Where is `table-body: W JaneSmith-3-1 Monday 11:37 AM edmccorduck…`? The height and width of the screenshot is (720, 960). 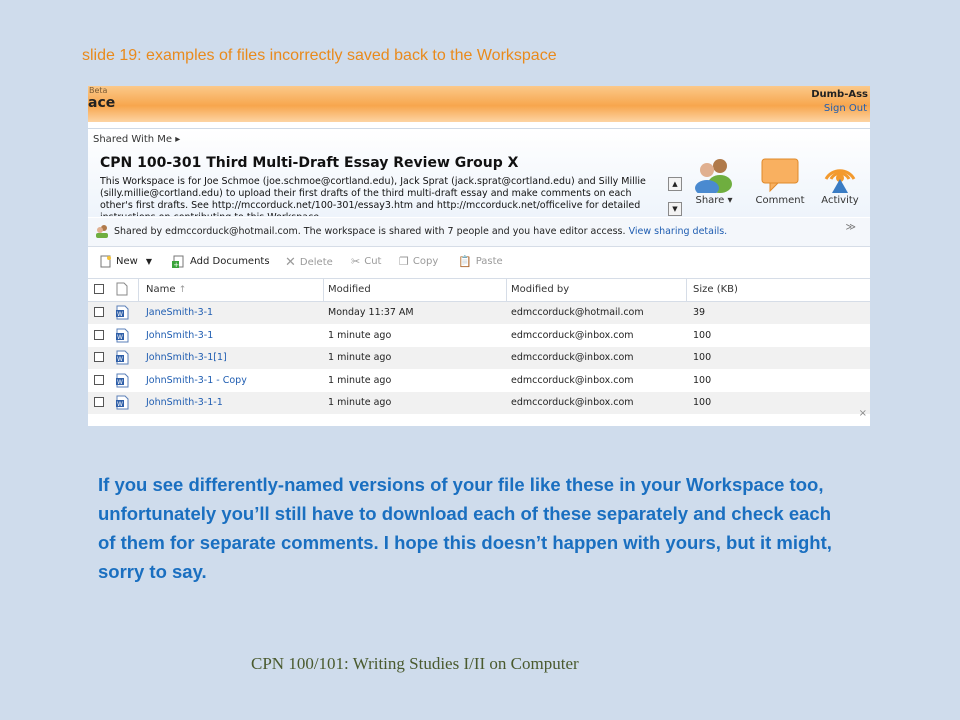
table-body: W JaneSmith-3-1 Monday 11:37 AM edmccorduck… is located at coordinates (479, 358).